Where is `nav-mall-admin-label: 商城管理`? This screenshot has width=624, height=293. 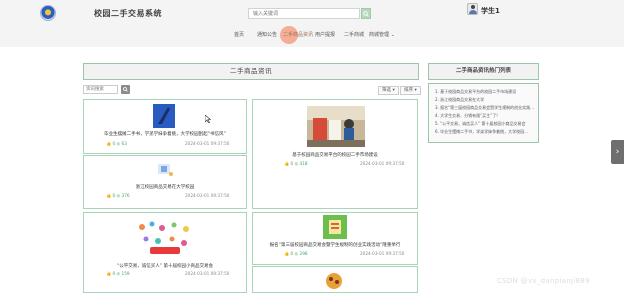
nav-mall-admin-label: 商城管理 is located at coordinates (379, 35).